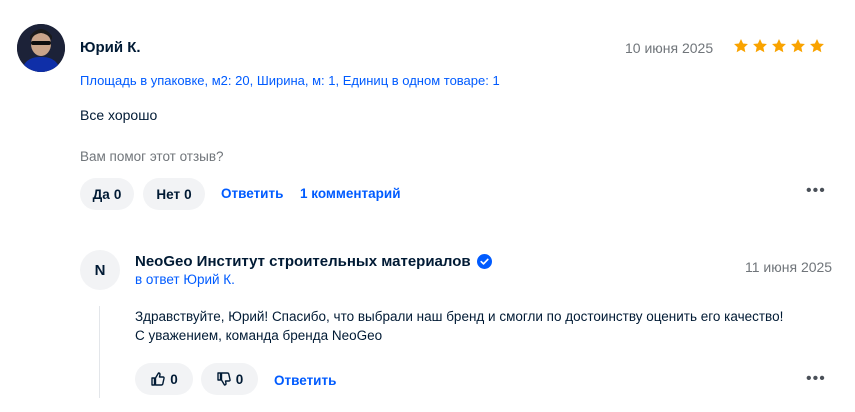 The image size is (855, 412). Describe the element at coordinates (305, 380) in the screenshot. I see `reply-answer-button: Ответить` at that location.